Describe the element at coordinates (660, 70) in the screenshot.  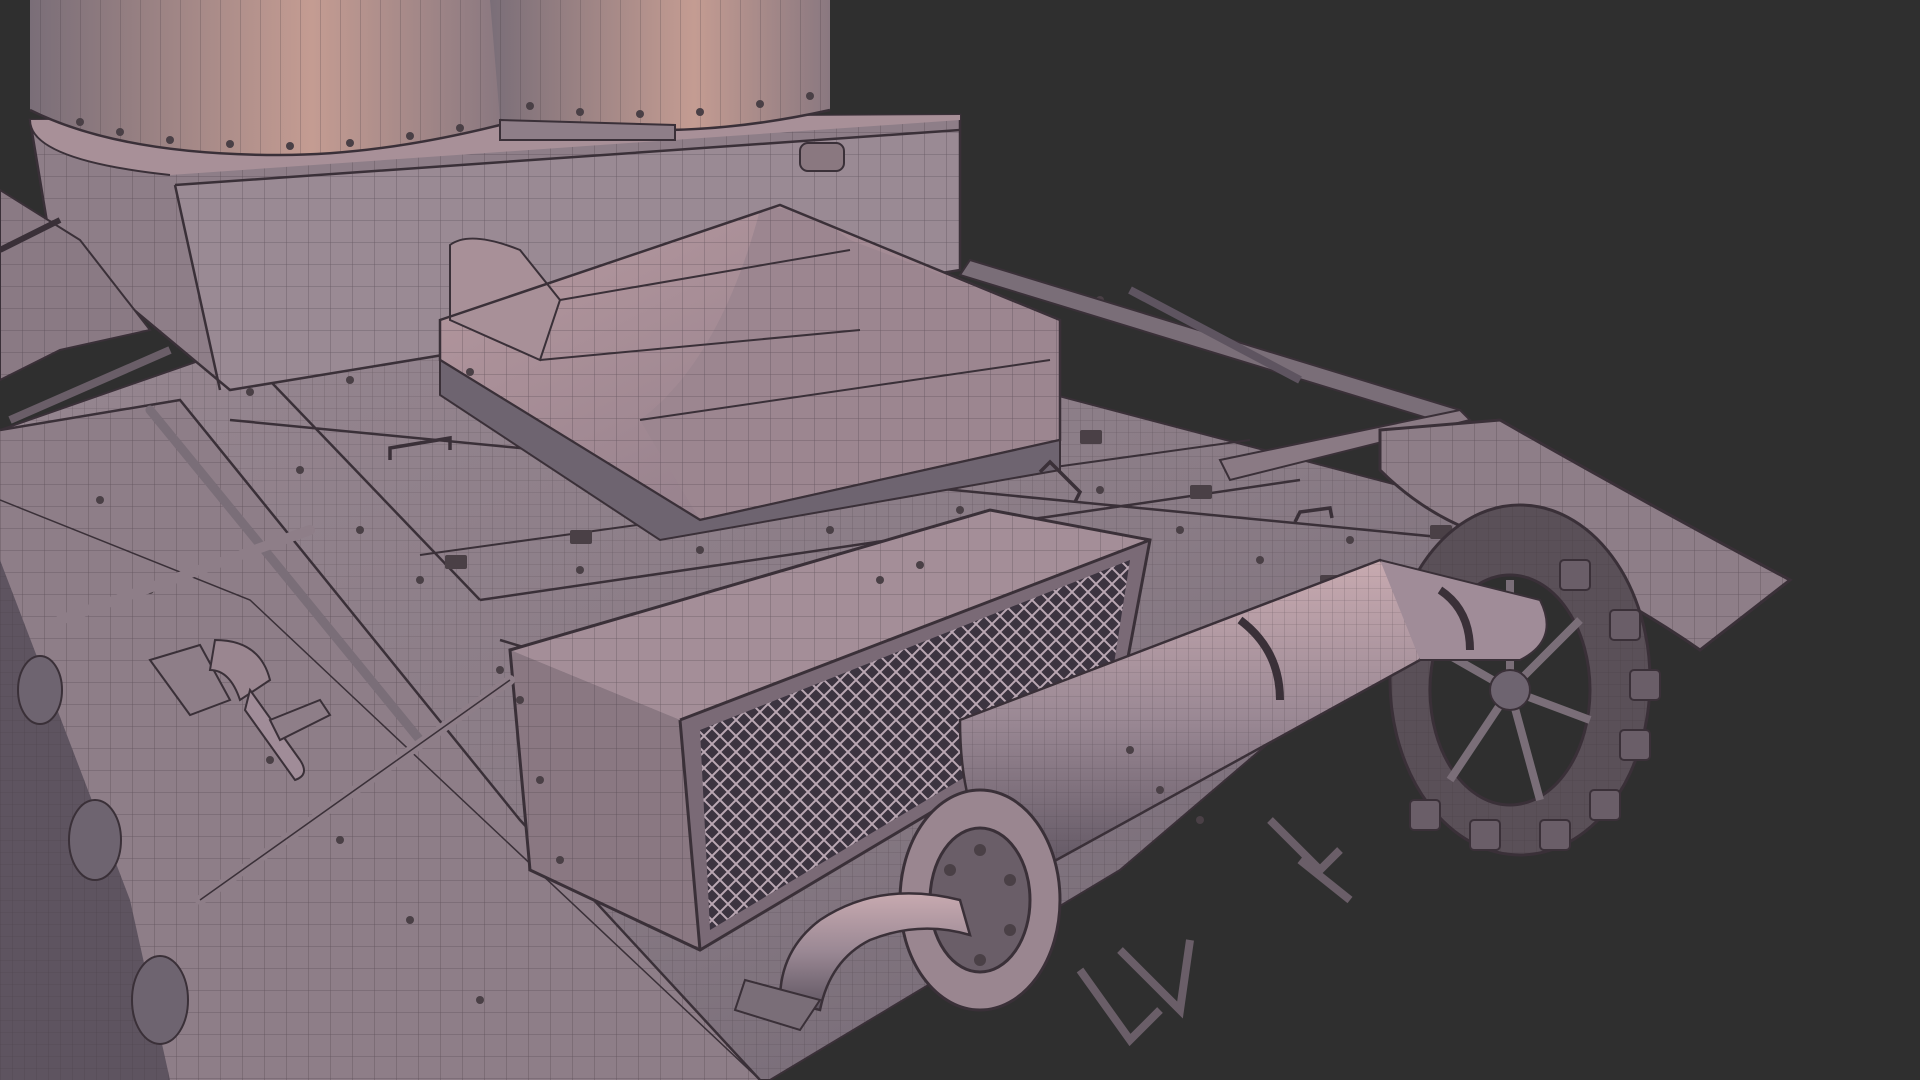
I see `turret-dome-right` at that location.